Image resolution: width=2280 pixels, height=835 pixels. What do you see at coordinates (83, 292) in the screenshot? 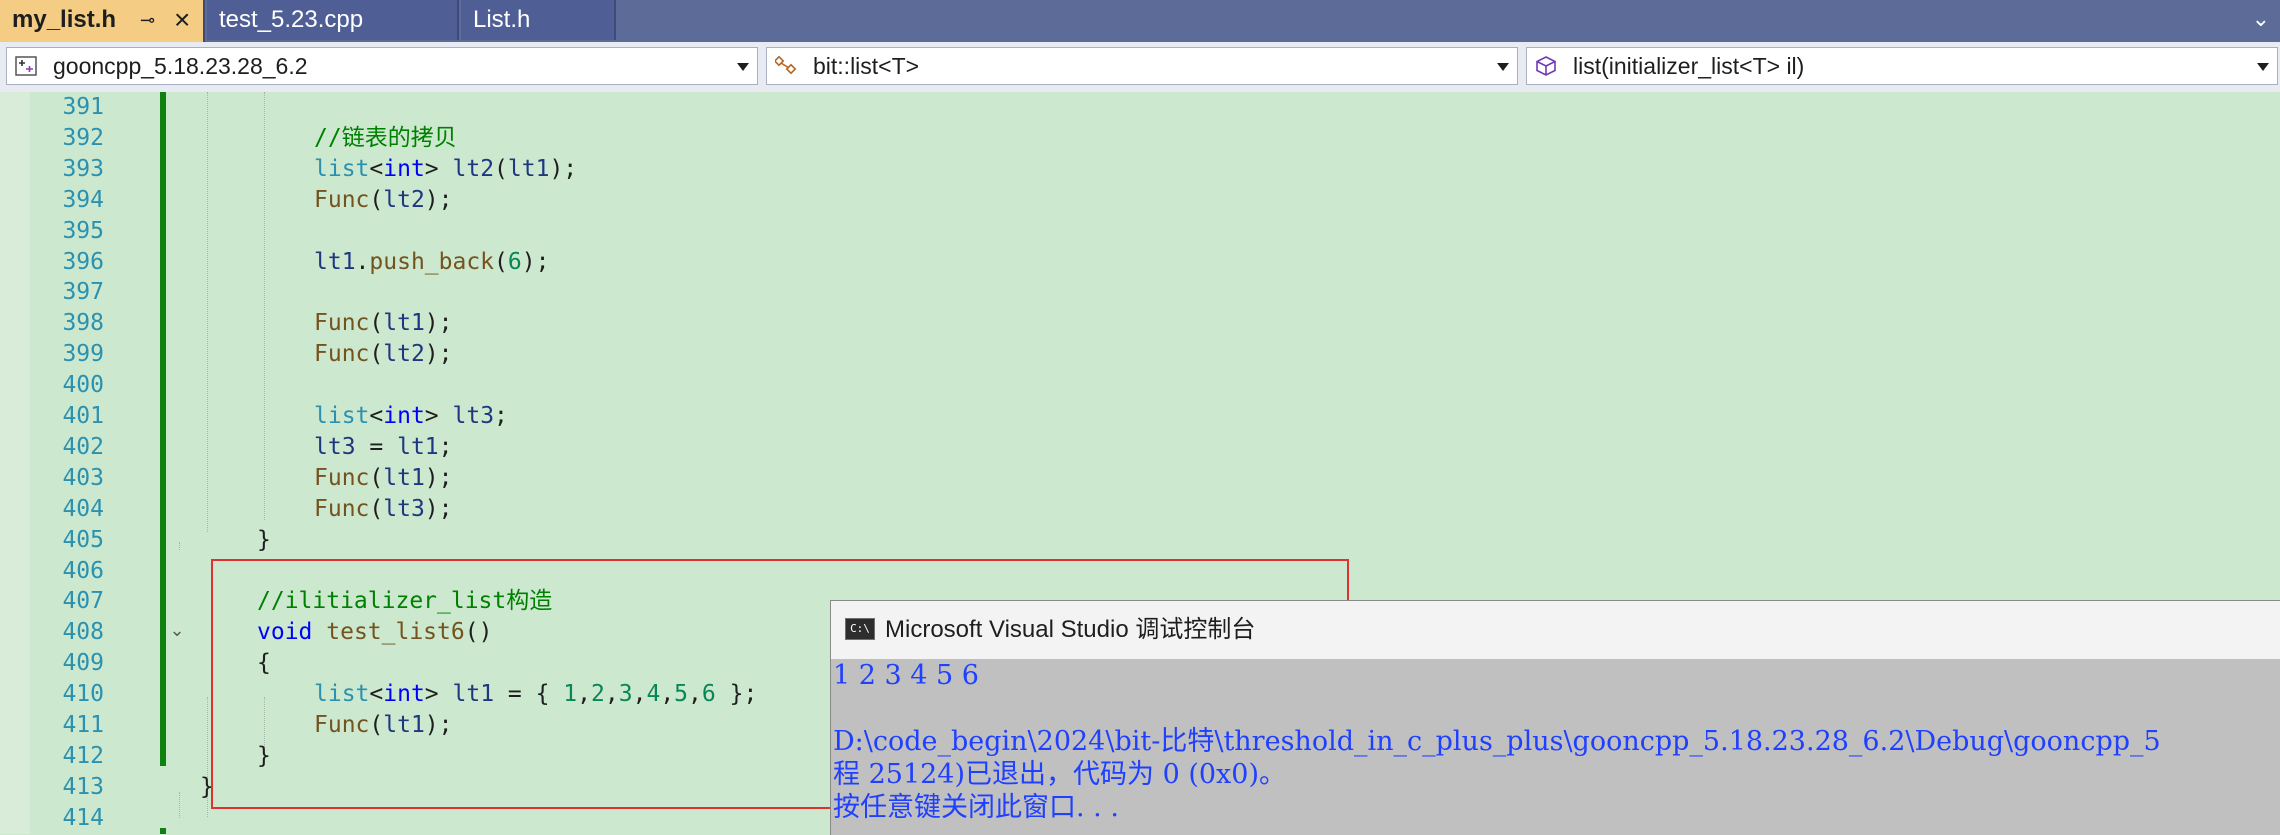
I see `line-number: 397` at bounding box center [83, 292].